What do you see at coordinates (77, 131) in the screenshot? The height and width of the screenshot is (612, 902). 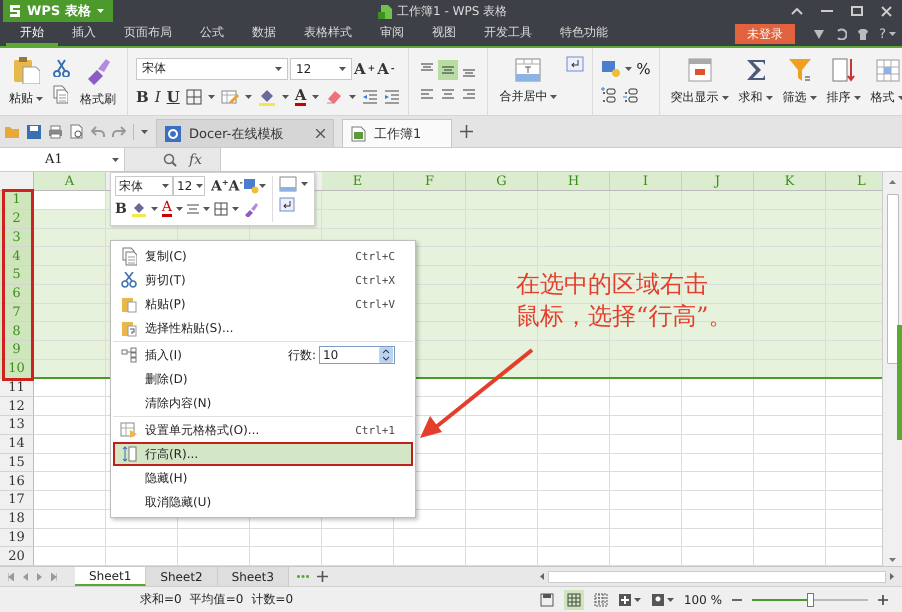 I see `print-preview-icon` at bounding box center [77, 131].